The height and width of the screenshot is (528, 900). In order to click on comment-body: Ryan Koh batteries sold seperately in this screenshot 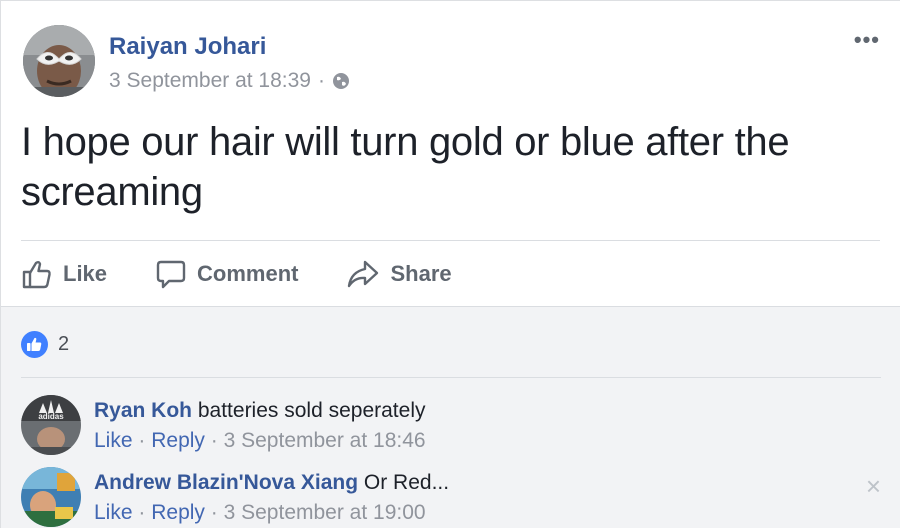, I will do `click(260, 411)`.